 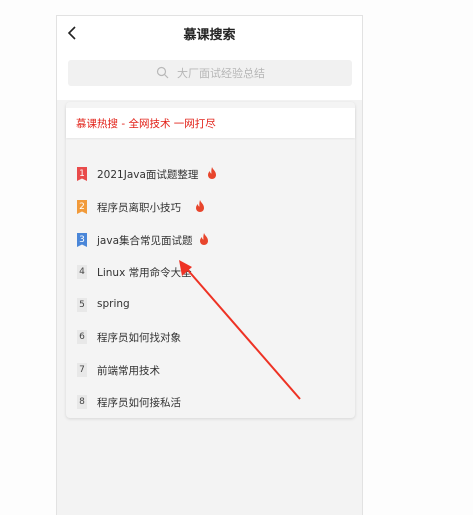 I want to click on hot-search-item-label: spring, so click(x=113, y=304).